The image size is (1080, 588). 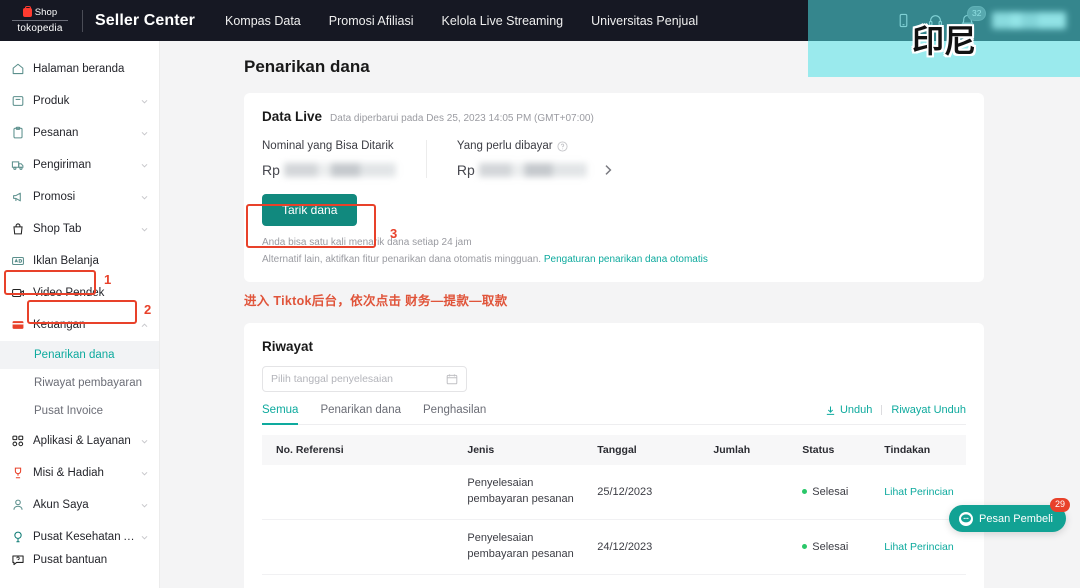 I want to click on chat-bubble-icon, so click(x=966, y=518).